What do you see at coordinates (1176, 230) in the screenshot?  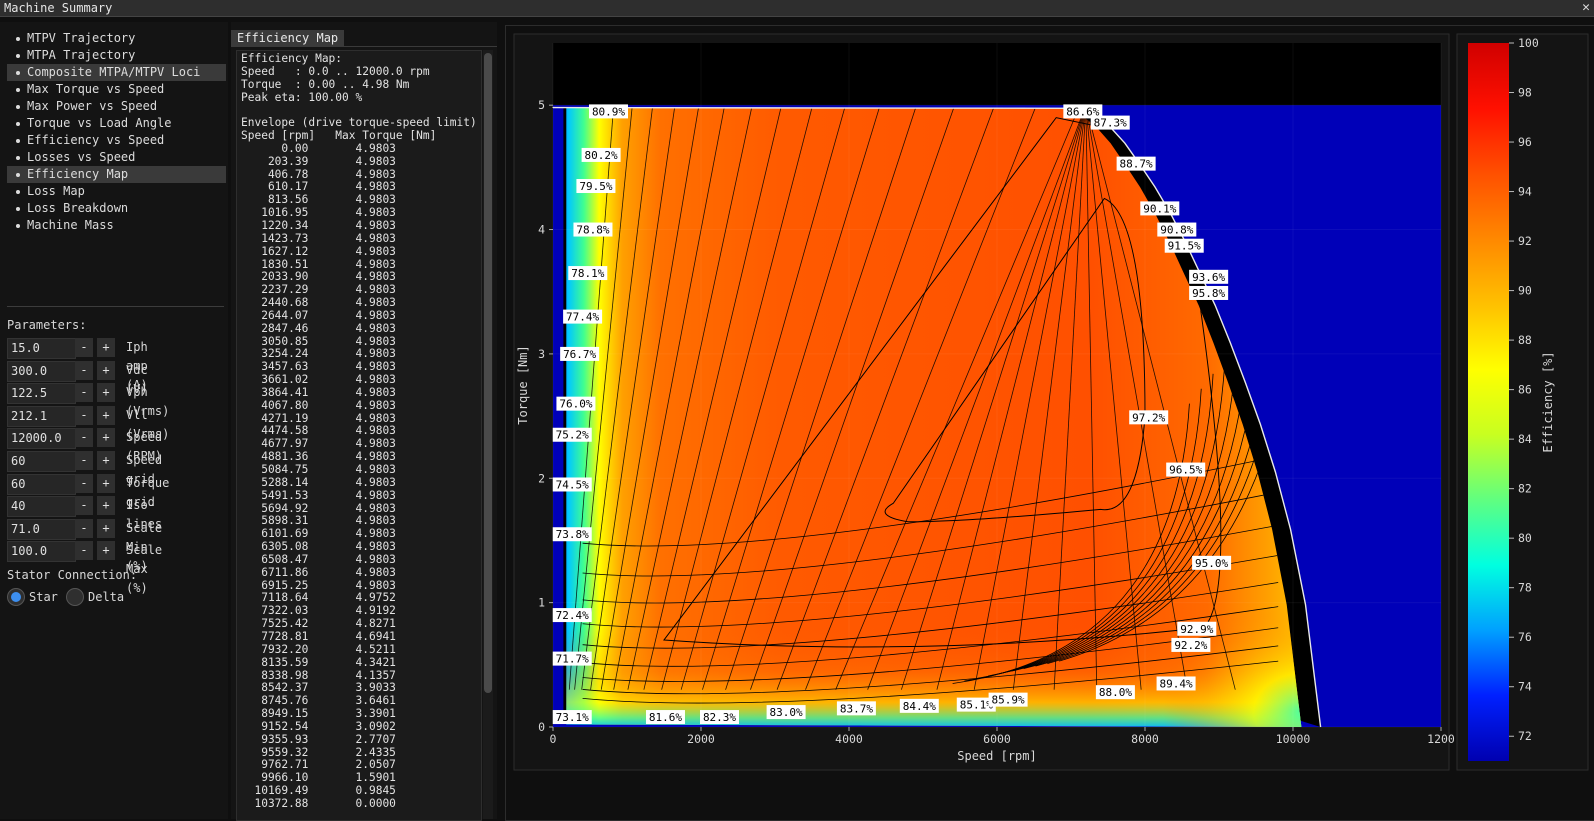 I see `svg-text: 90.8%` at bounding box center [1176, 230].